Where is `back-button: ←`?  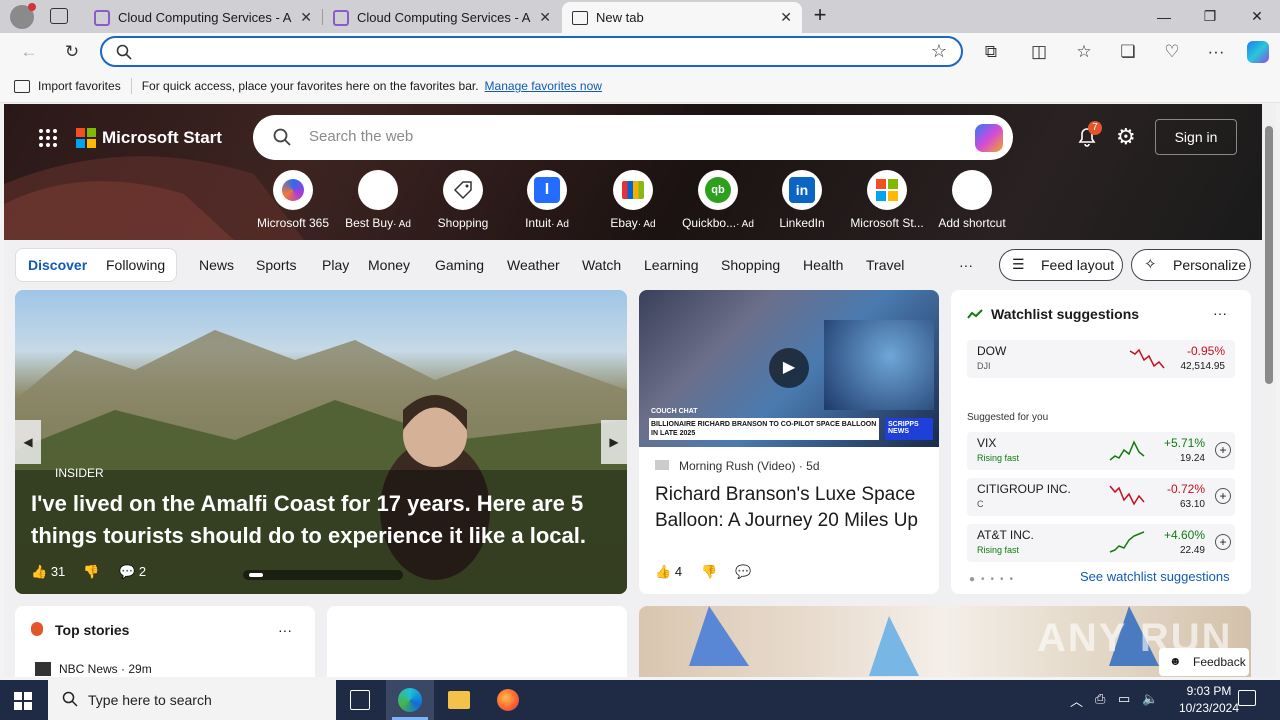
back-button: ← is located at coordinates (29, 52).